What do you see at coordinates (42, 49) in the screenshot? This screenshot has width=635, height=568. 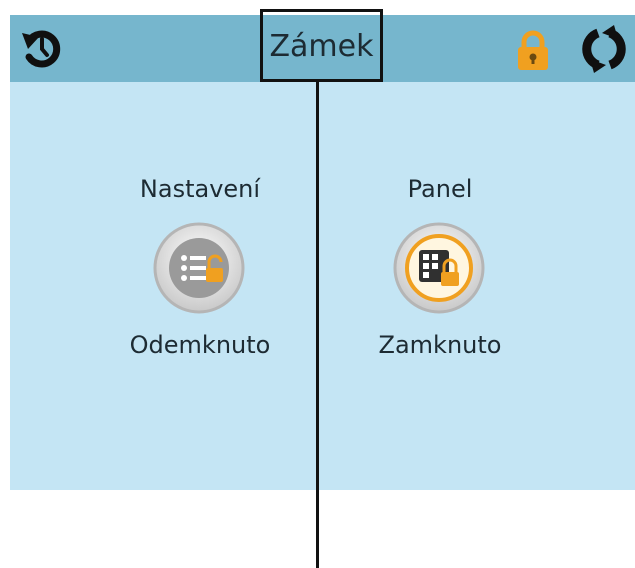 I see `back-rotate-icon` at bounding box center [42, 49].